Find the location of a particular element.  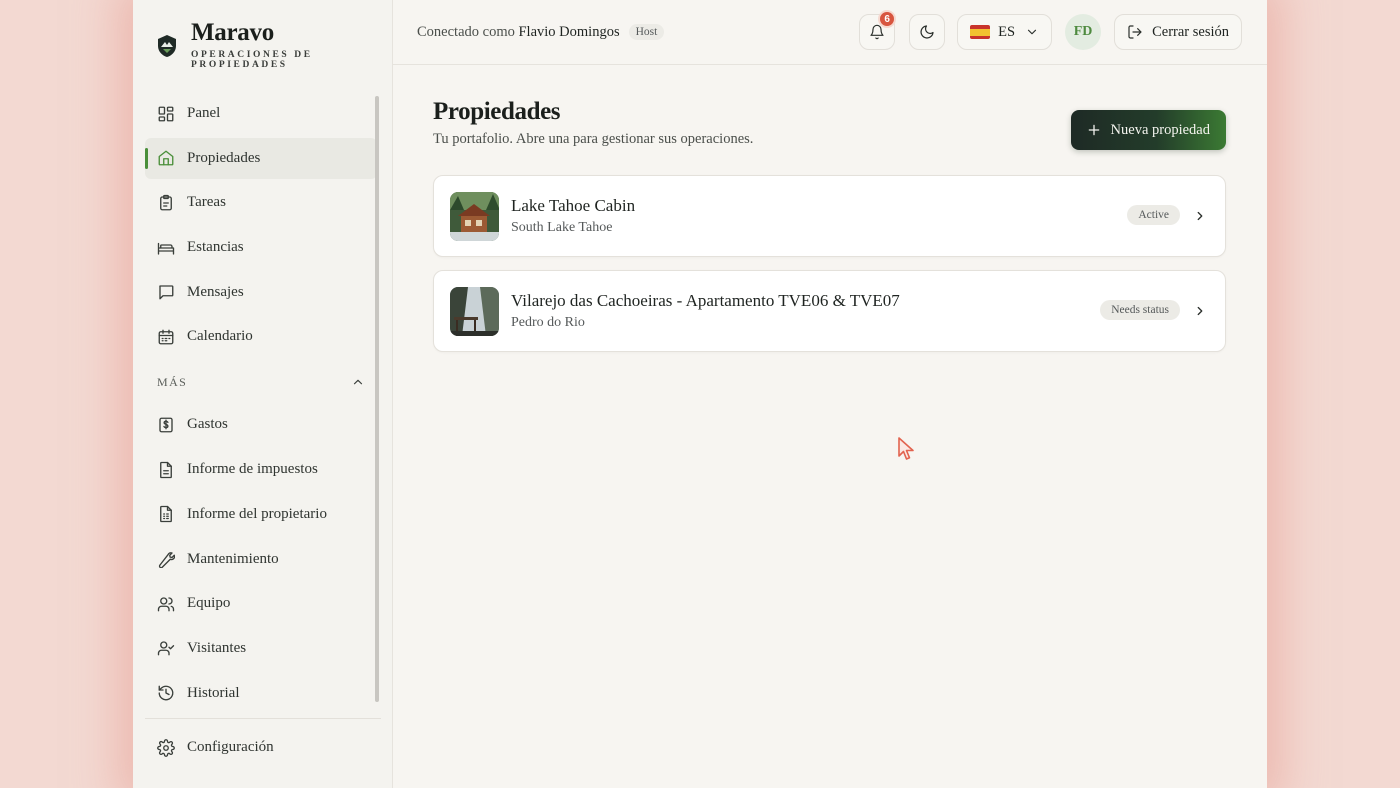

sidebar-item-label: Mantenimiento is located at coordinates (233, 558).